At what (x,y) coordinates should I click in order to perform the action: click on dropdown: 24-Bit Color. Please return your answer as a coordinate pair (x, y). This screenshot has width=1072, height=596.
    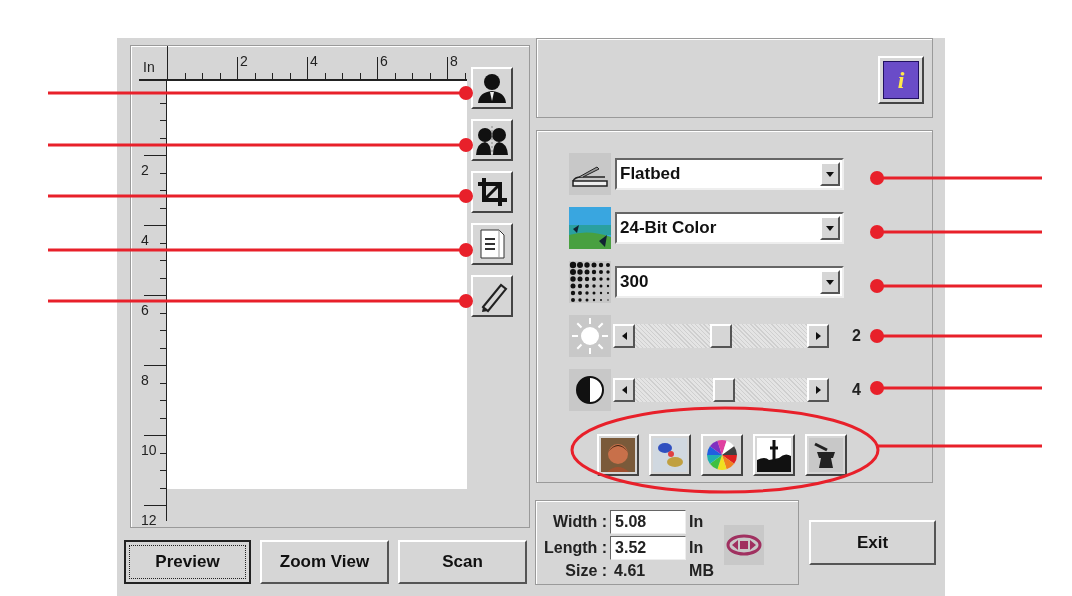
    Looking at the image, I should click on (729, 228).